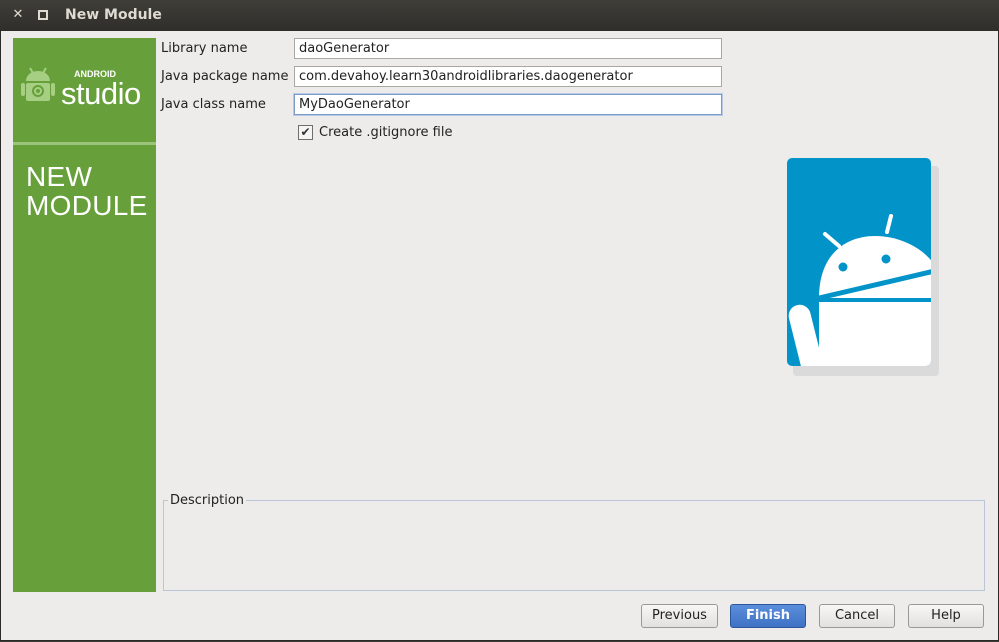 The image size is (999, 642). Describe the element at coordinates (574, 542) in the screenshot. I see `description-panel: Description` at that location.